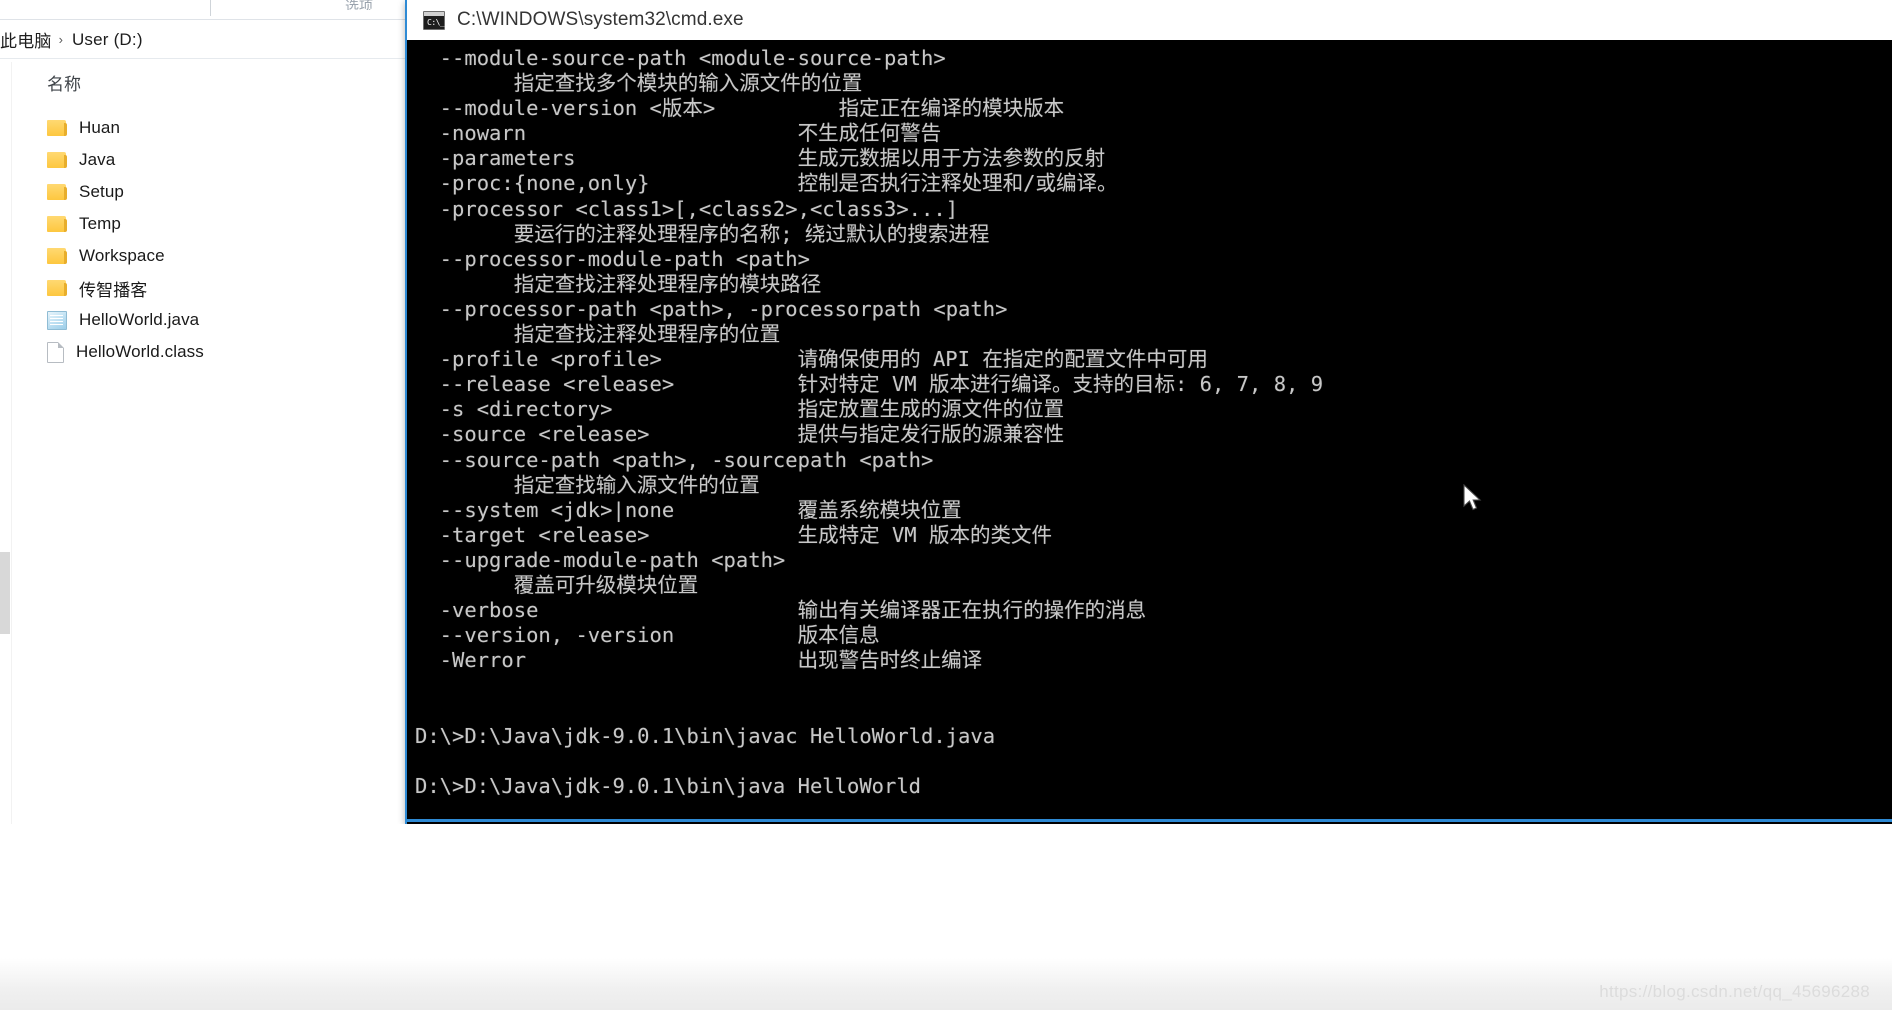 This screenshot has height=1010, width=1892. I want to click on cmd-console-icon: C:\_, so click(434, 20).